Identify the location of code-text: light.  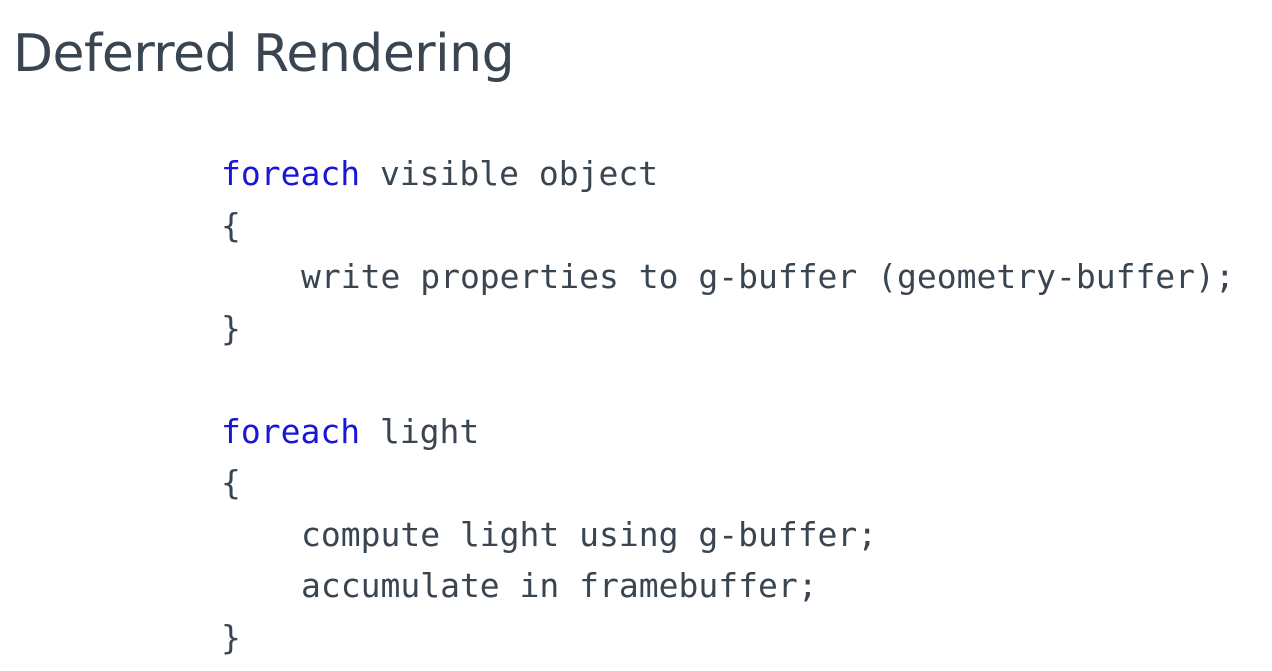
(420, 431).